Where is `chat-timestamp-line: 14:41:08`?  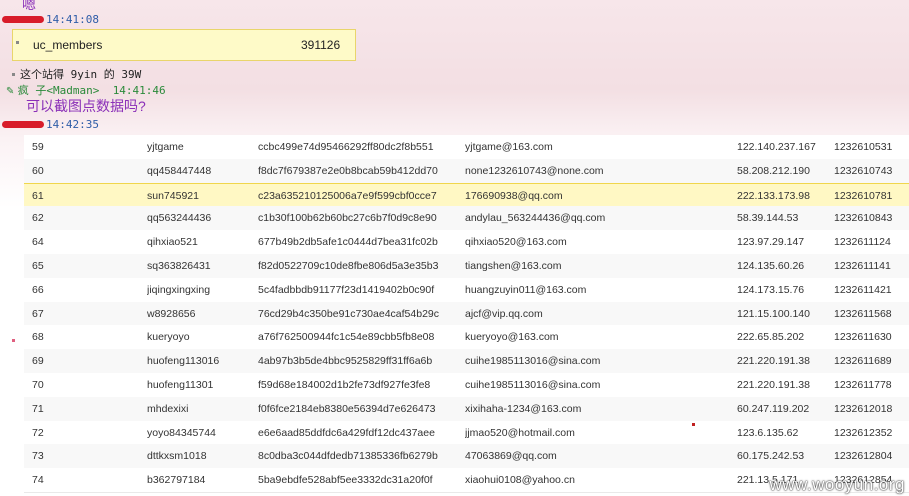
chat-timestamp-line: 14:41:08 is located at coordinates (50, 19).